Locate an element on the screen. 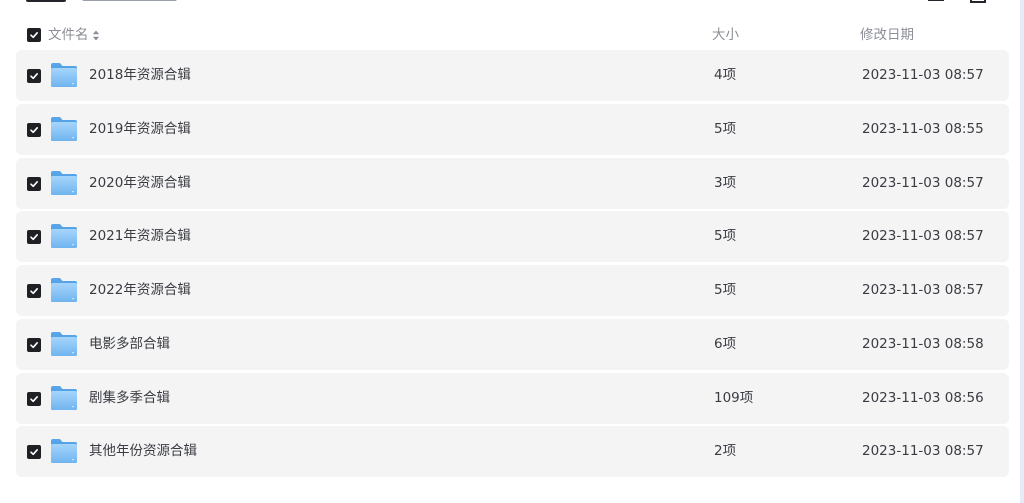 The image size is (1024, 503). select-all-checkbox is located at coordinates (34, 35).